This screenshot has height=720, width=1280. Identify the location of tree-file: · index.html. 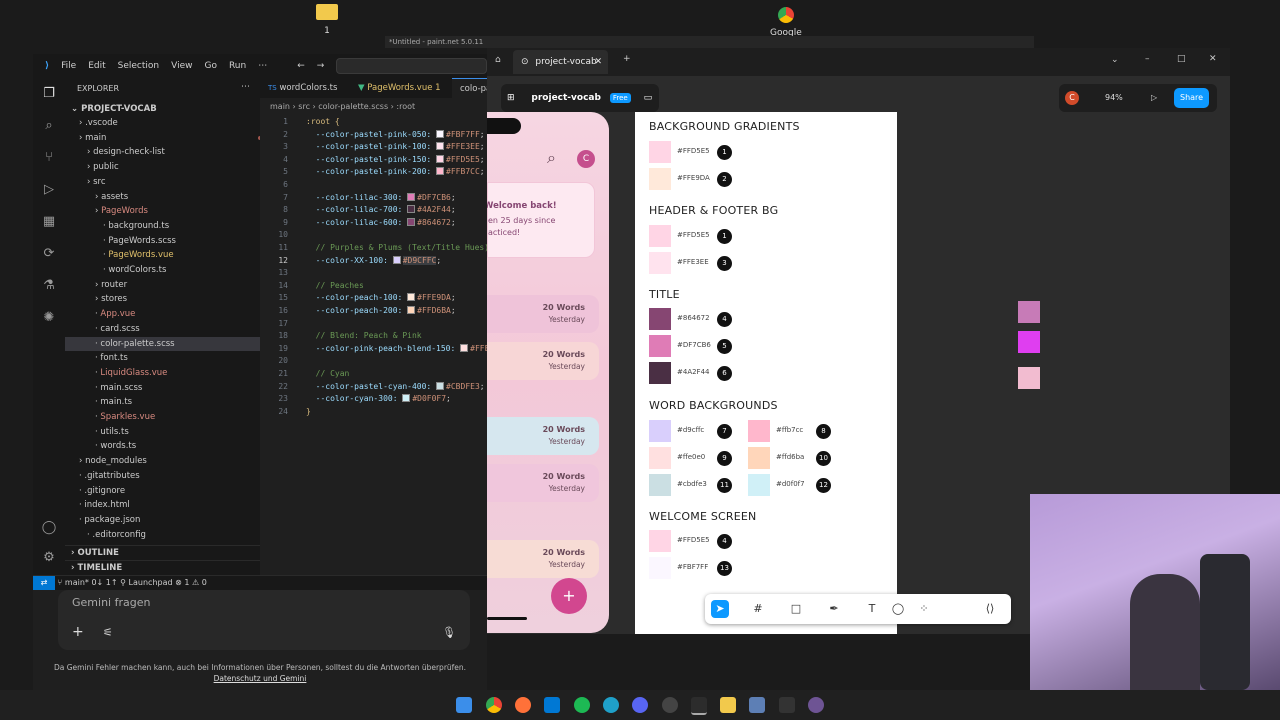
(169, 505).